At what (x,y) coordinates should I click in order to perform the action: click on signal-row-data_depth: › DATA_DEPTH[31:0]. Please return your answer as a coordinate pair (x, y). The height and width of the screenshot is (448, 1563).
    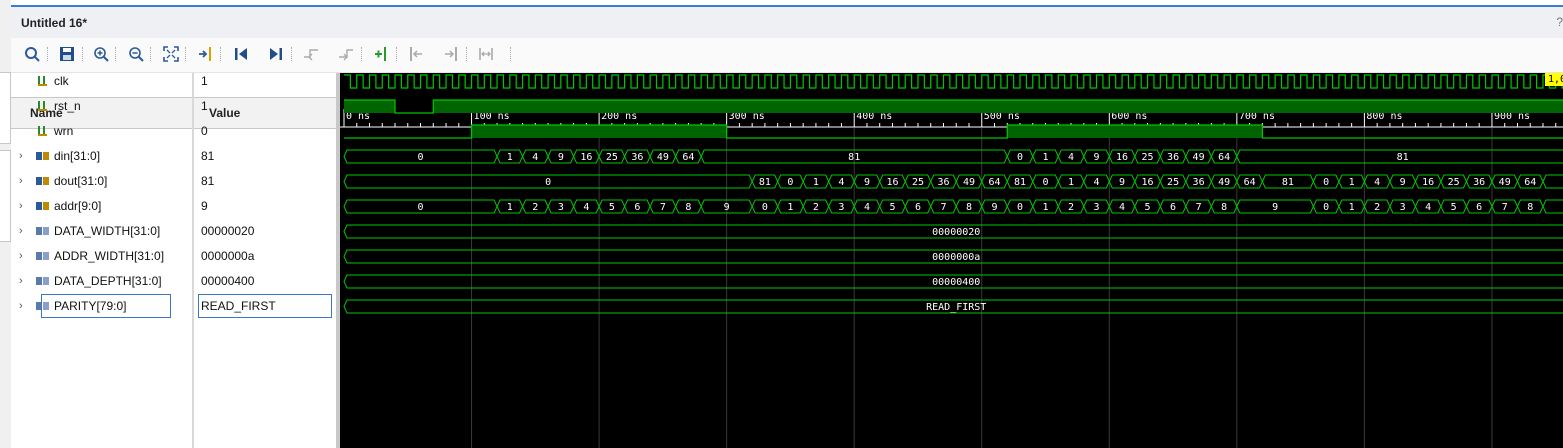
    Looking at the image, I should click on (101, 280).